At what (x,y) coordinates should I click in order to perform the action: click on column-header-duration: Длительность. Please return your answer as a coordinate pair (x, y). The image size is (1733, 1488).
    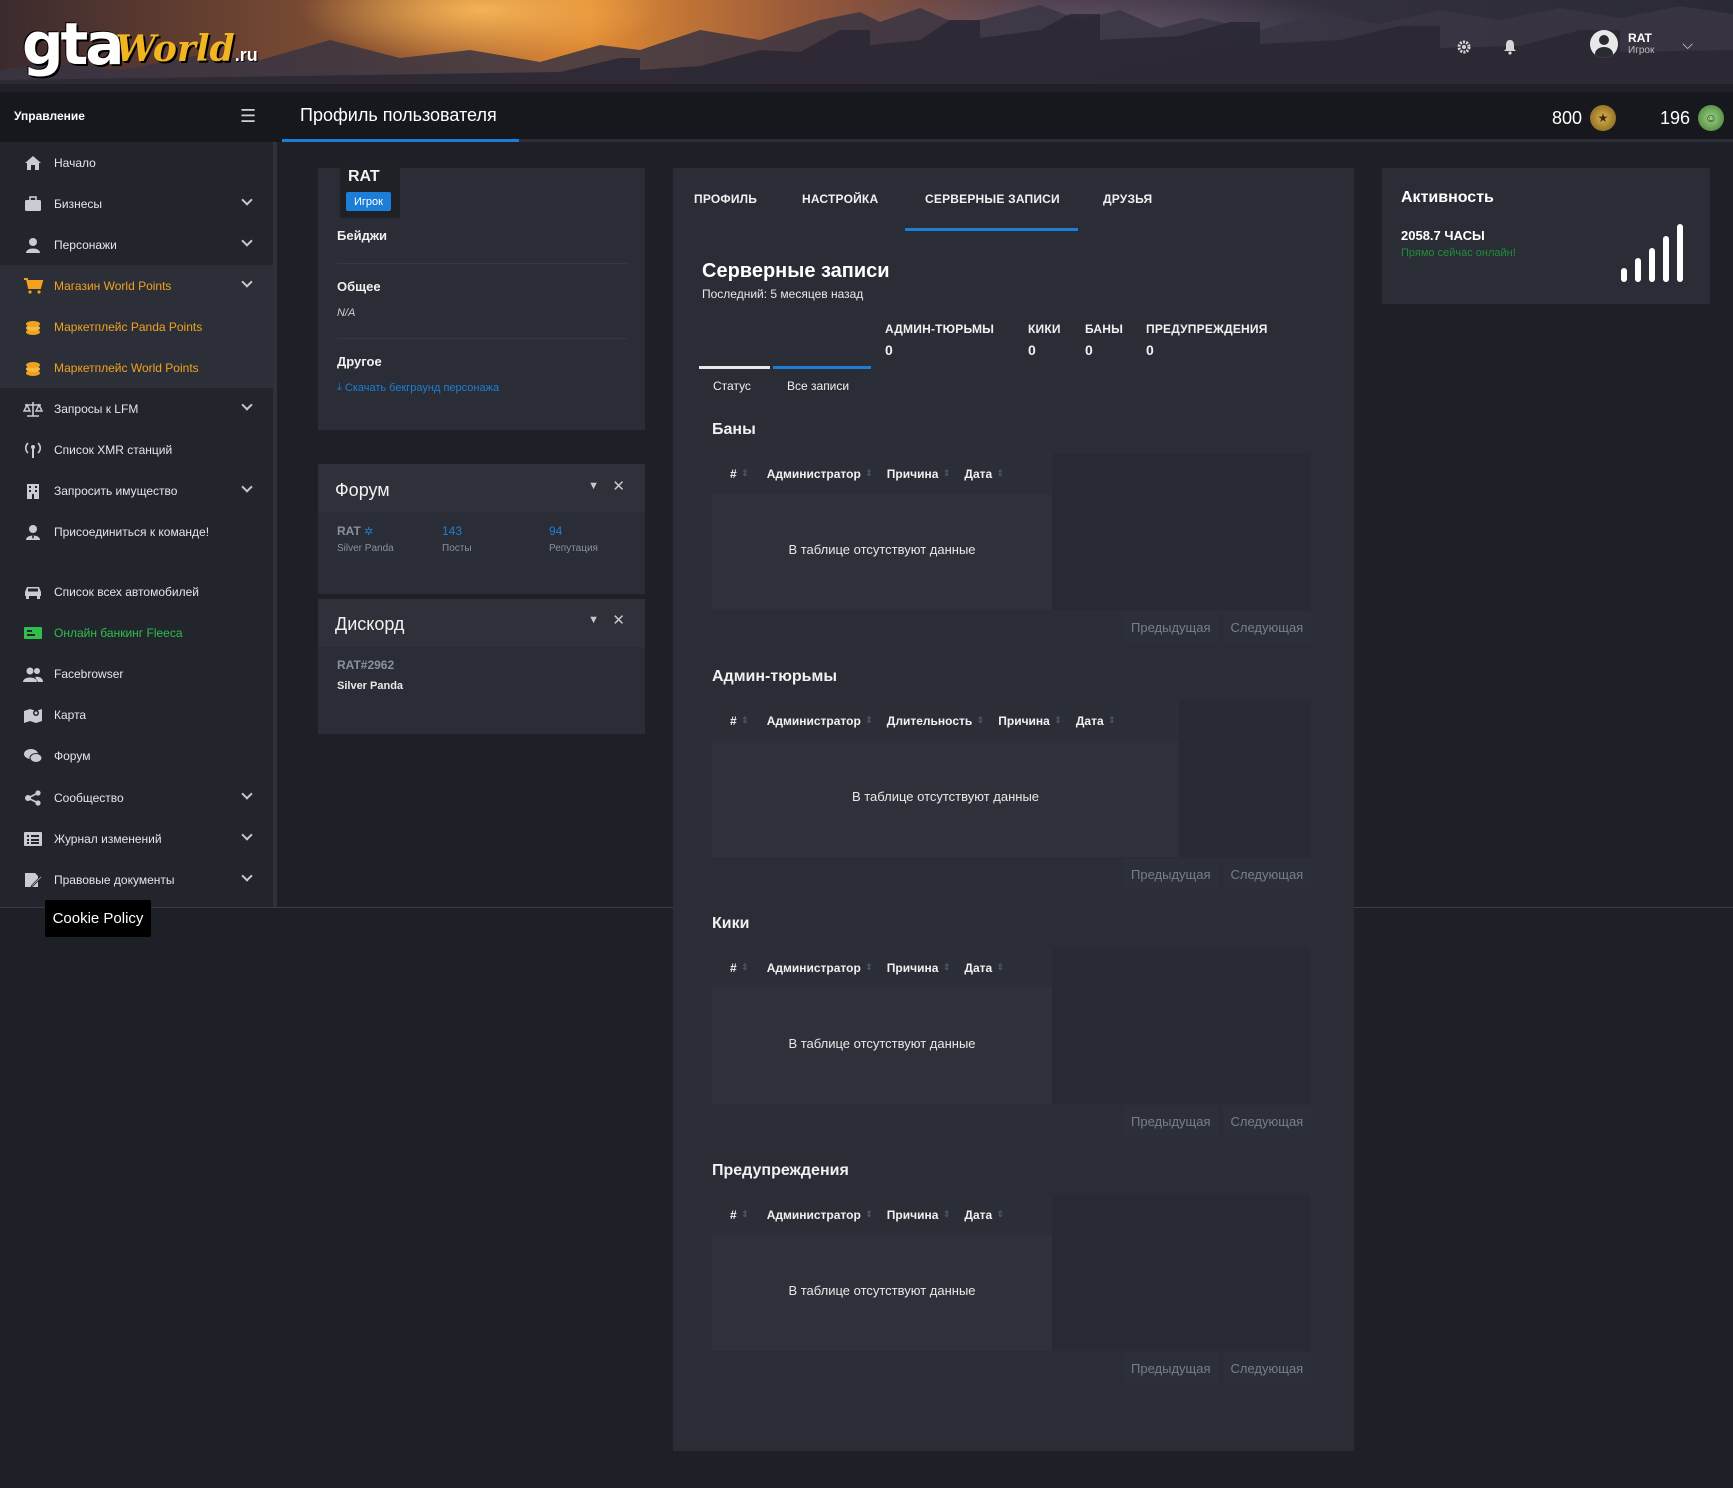
    Looking at the image, I should click on (936, 721).